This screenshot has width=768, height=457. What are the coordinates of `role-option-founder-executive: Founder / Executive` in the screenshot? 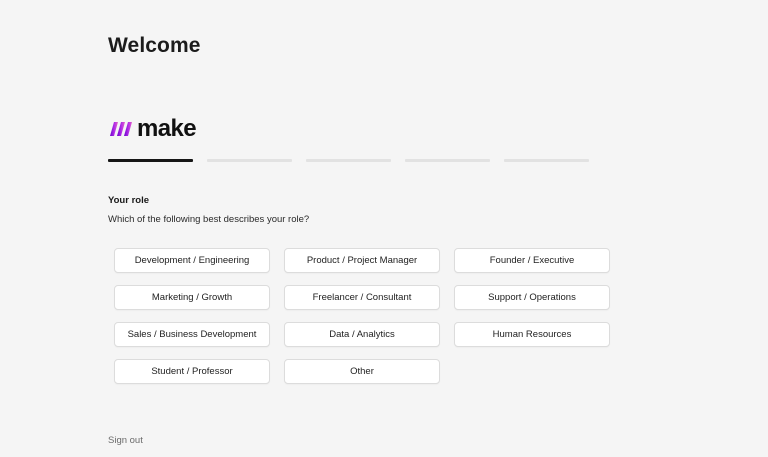 It's located at (532, 260).